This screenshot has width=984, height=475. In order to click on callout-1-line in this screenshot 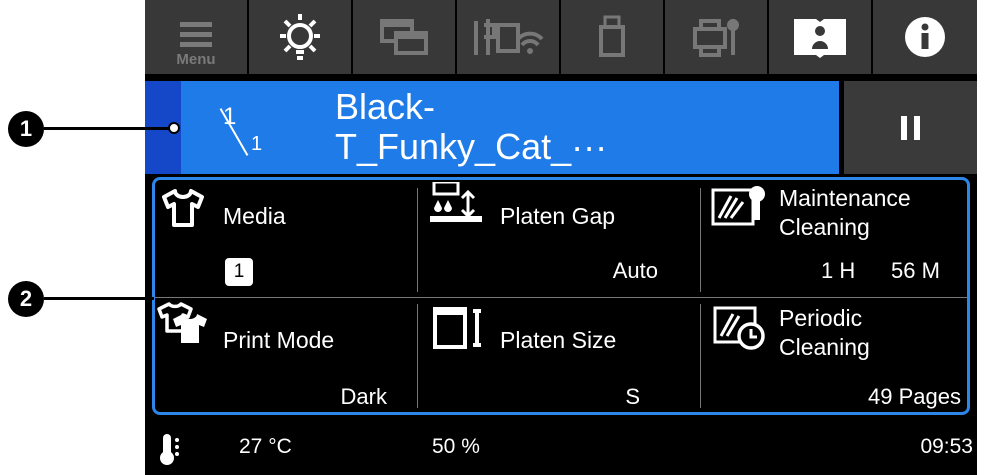, I will do `click(107, 128)`.